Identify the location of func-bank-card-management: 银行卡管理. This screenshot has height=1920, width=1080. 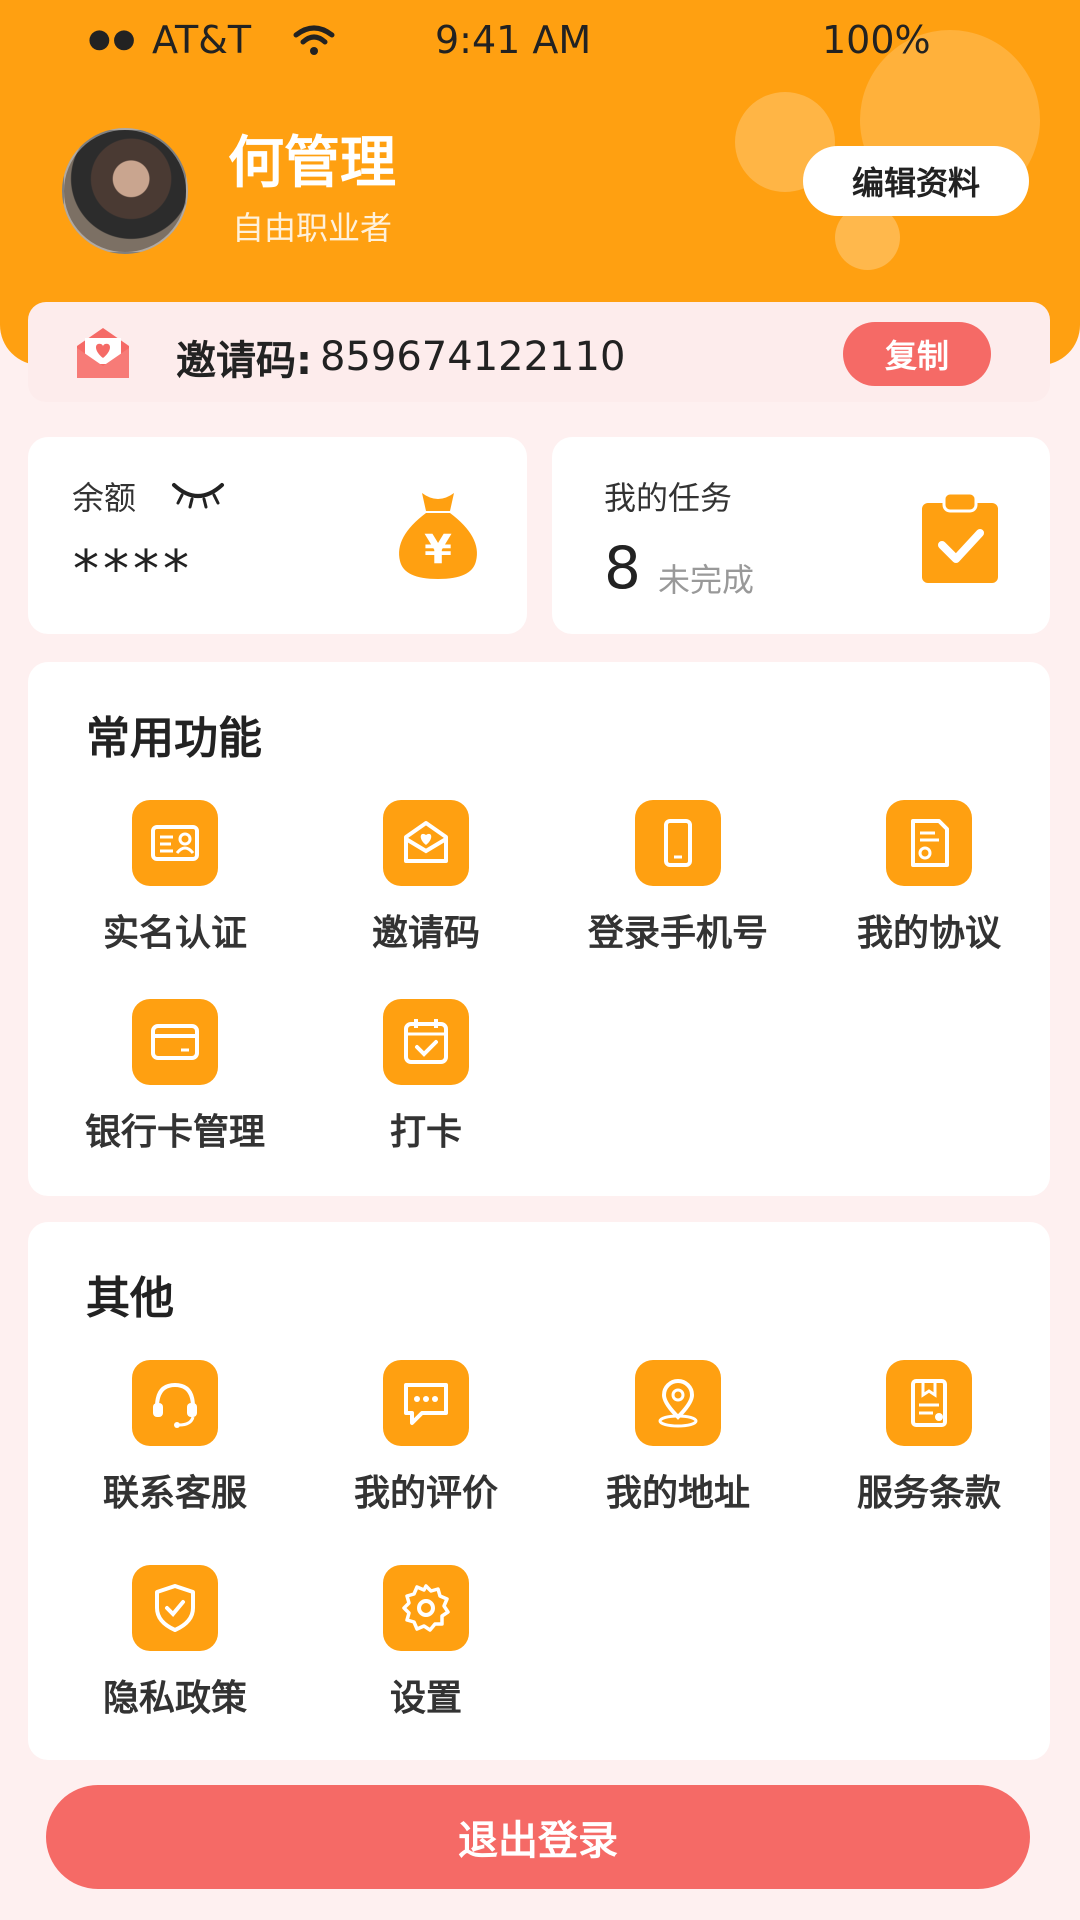
(175, 1079).